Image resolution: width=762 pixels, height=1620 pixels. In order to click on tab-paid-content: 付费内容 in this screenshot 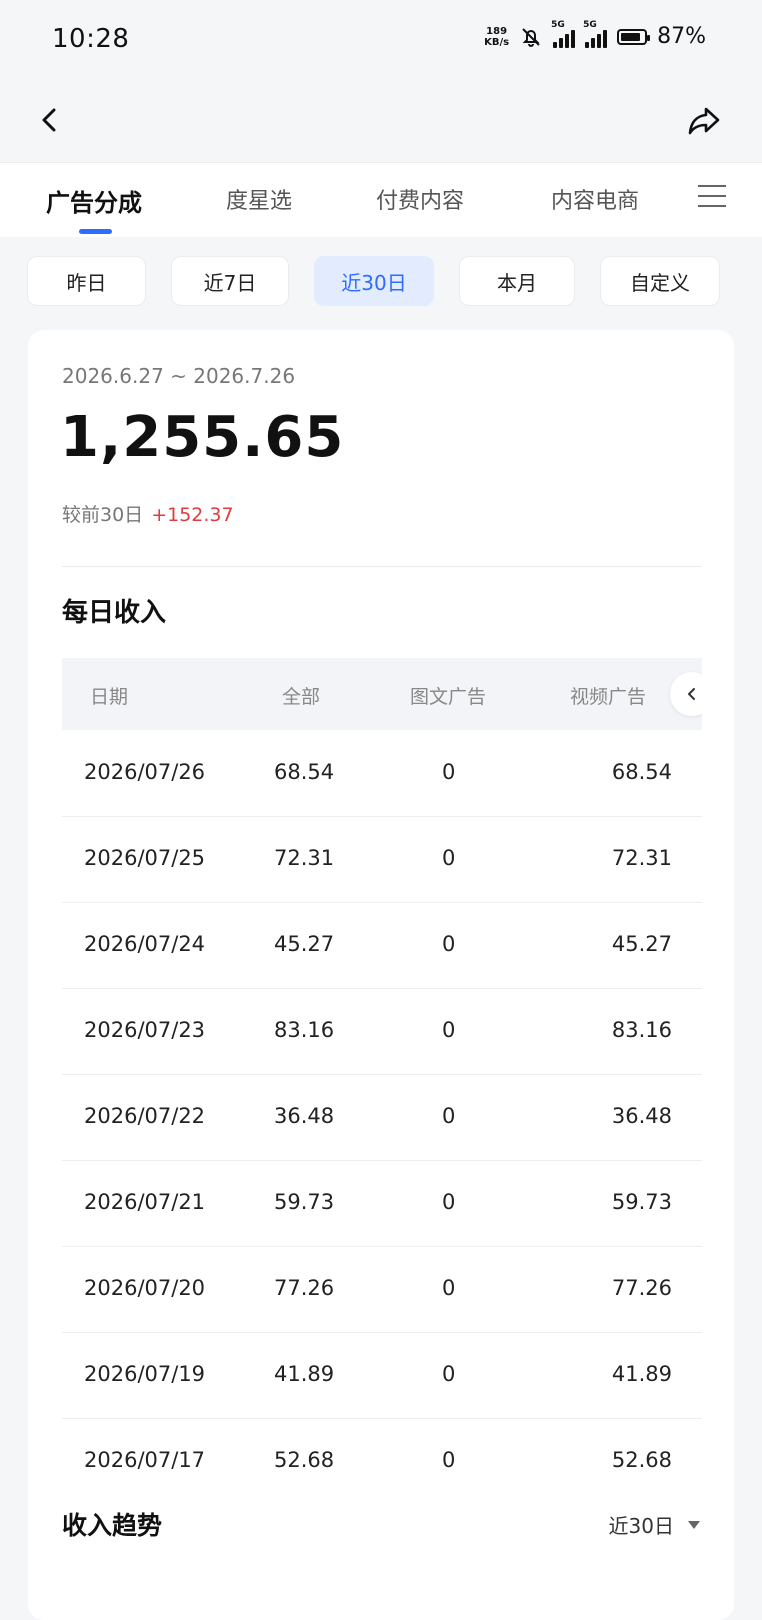, I will do `click(420, 199)`.